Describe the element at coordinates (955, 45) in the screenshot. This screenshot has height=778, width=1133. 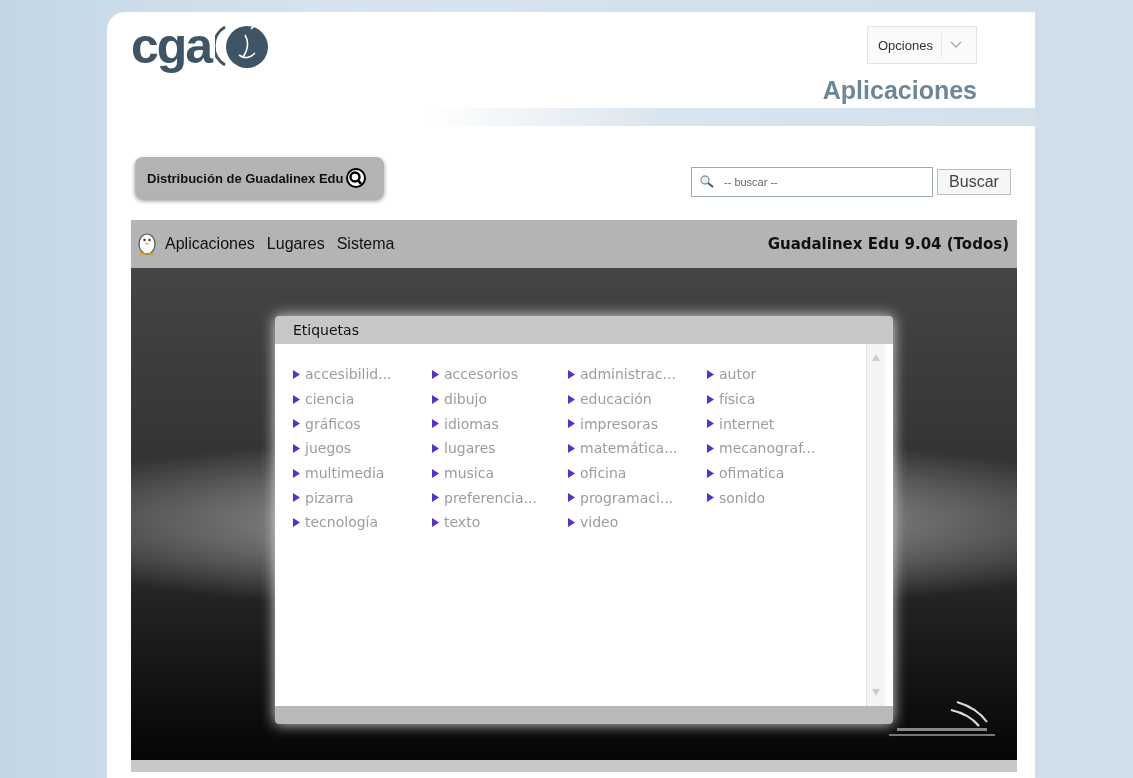
I see `chevron-down-icon` at that location.